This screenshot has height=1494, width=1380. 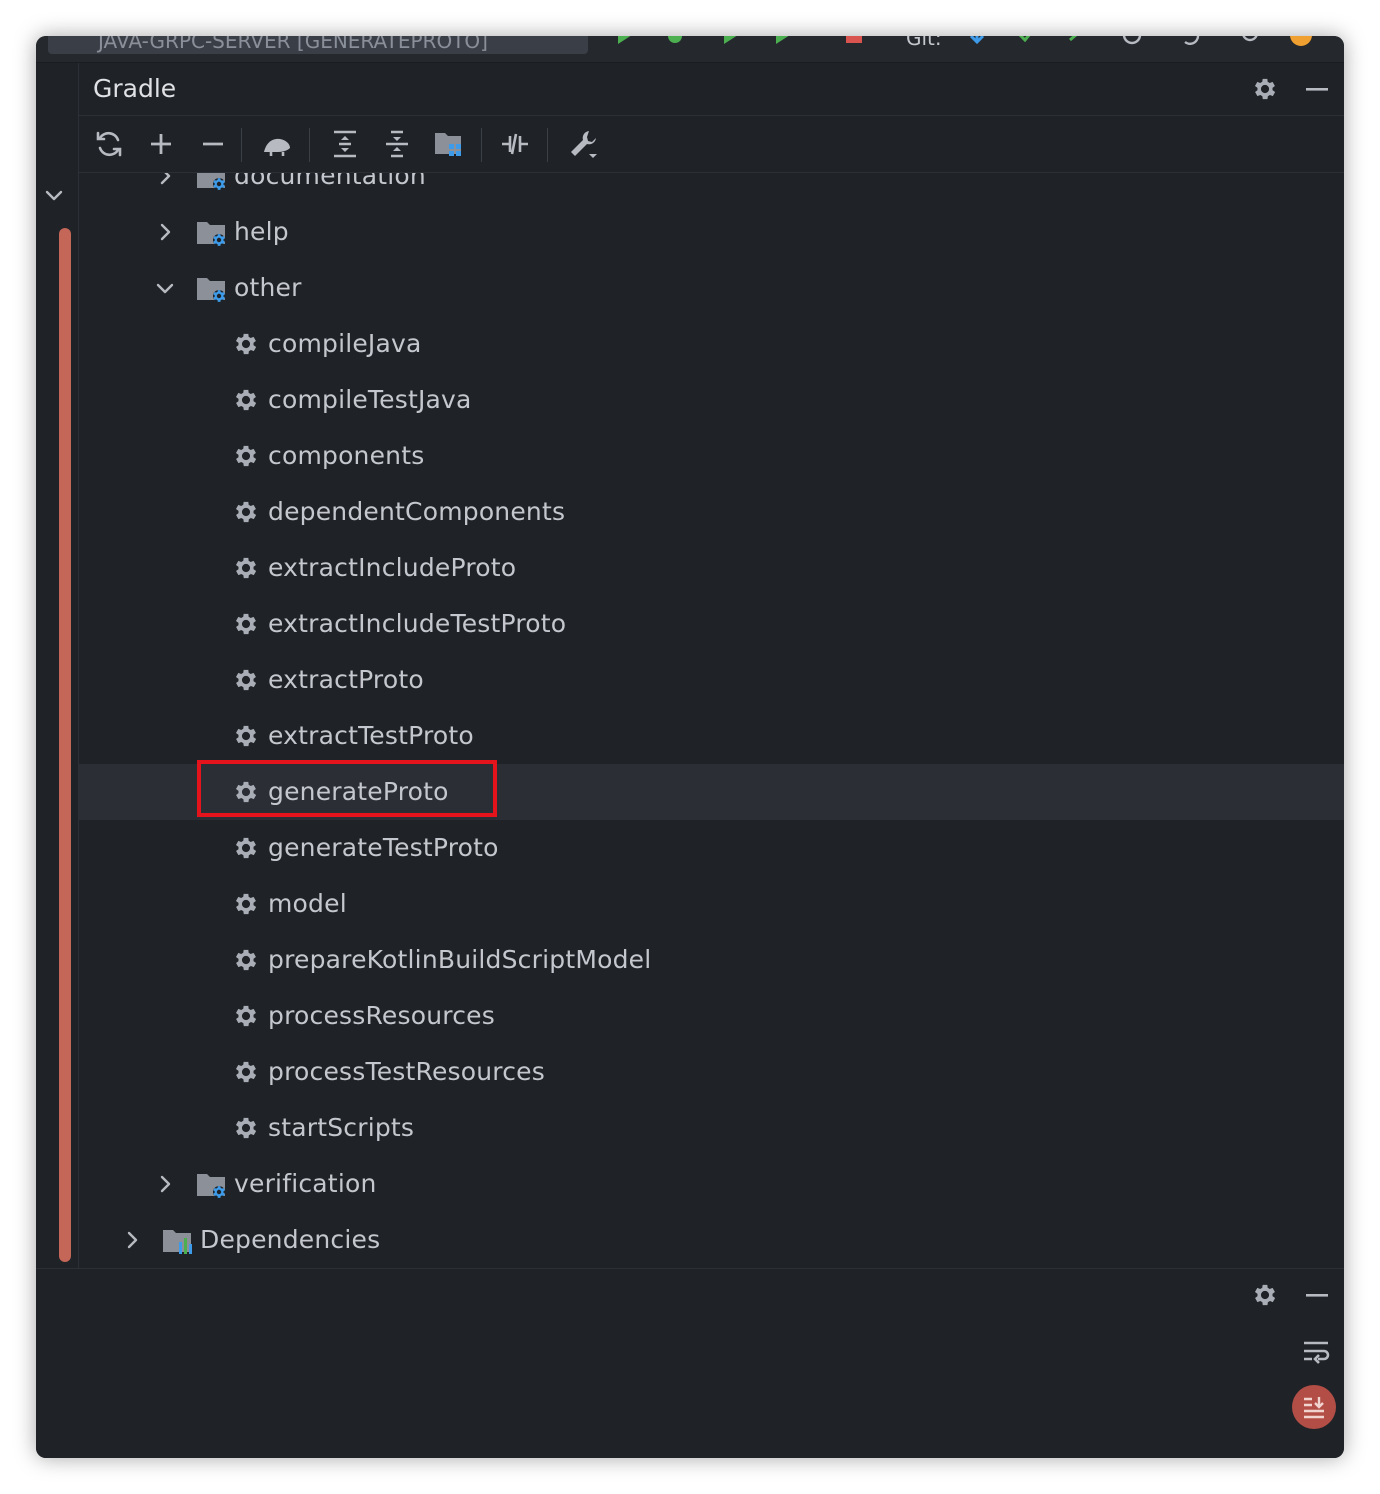 I want to click on search-icon, so click(x=1252, y=41).